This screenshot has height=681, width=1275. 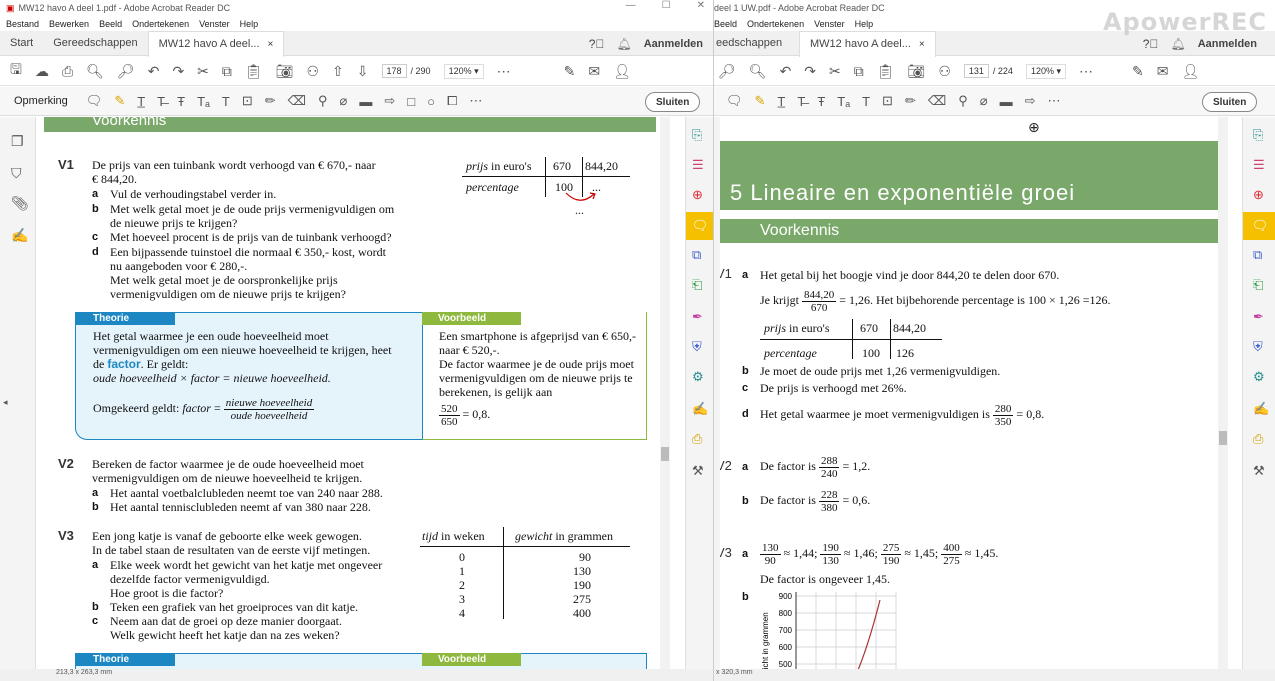 What do you see at coordinates (16, 173) in the screenshot?
I see `bookmark-icon: ⛉` at bounding box center [16, 173].